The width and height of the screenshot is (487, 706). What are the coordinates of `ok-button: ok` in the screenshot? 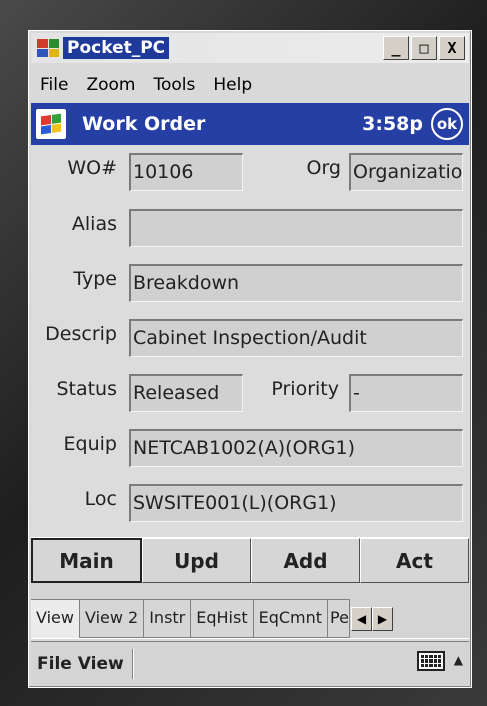 It's located at (447, 124).